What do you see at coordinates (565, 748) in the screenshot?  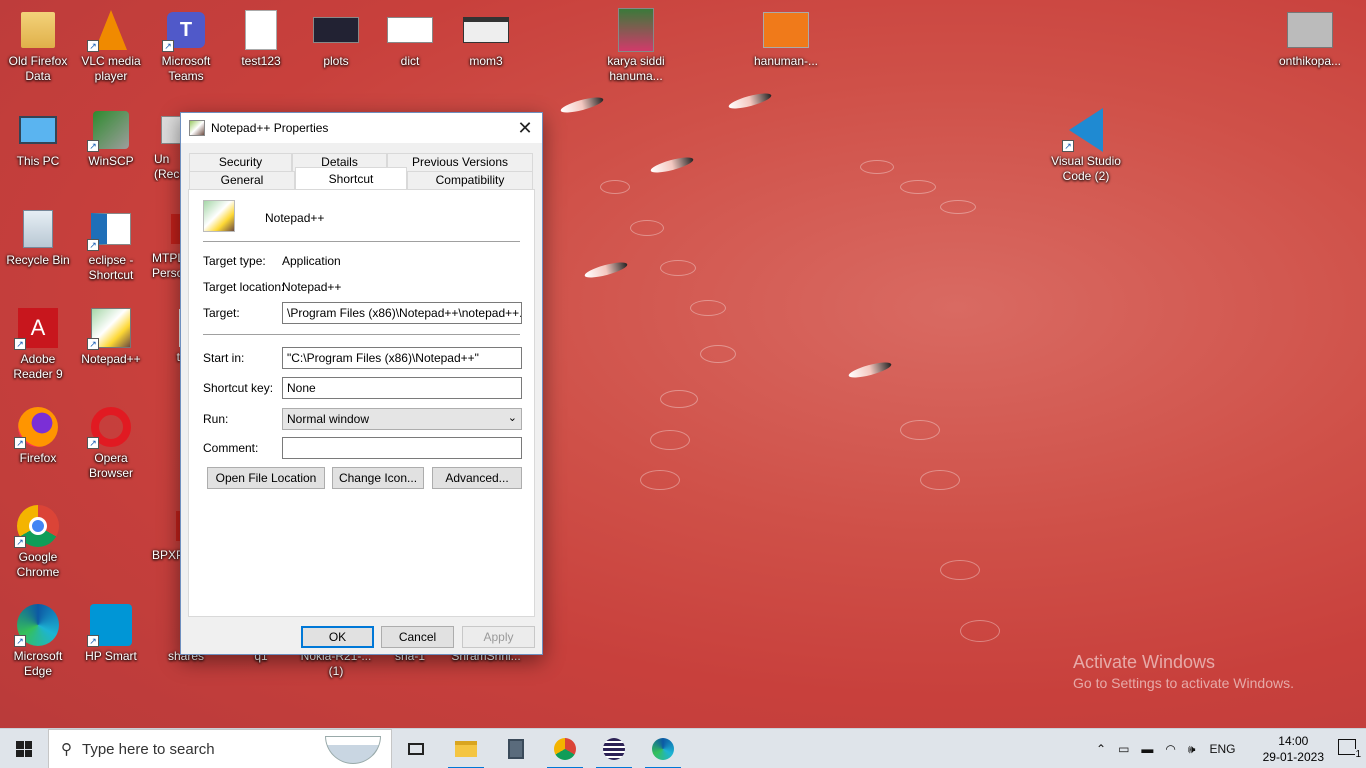 I see `taskbar-chrome` at bounding box center [565, 748].